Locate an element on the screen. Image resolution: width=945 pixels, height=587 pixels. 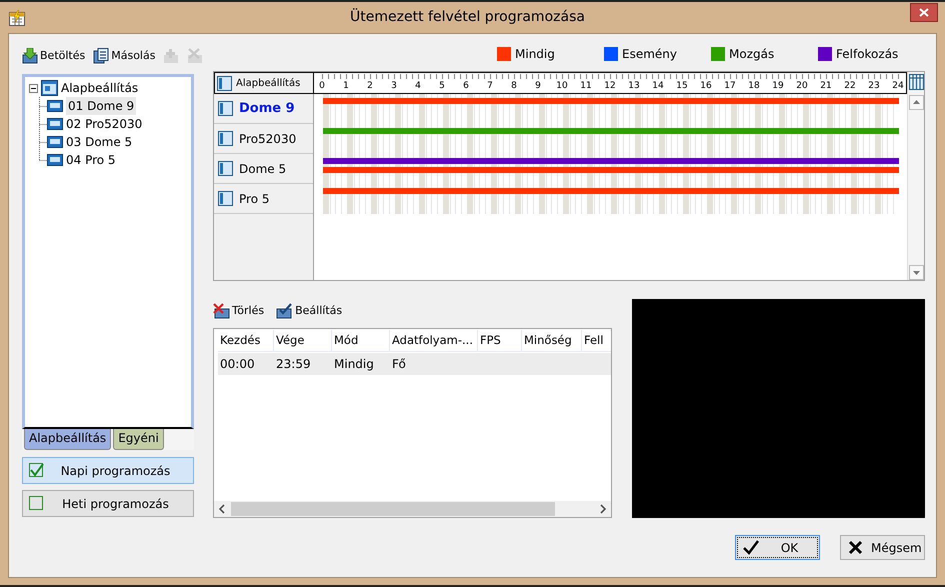
table-cell-text: Mindig is located at coordinates (354, 364).